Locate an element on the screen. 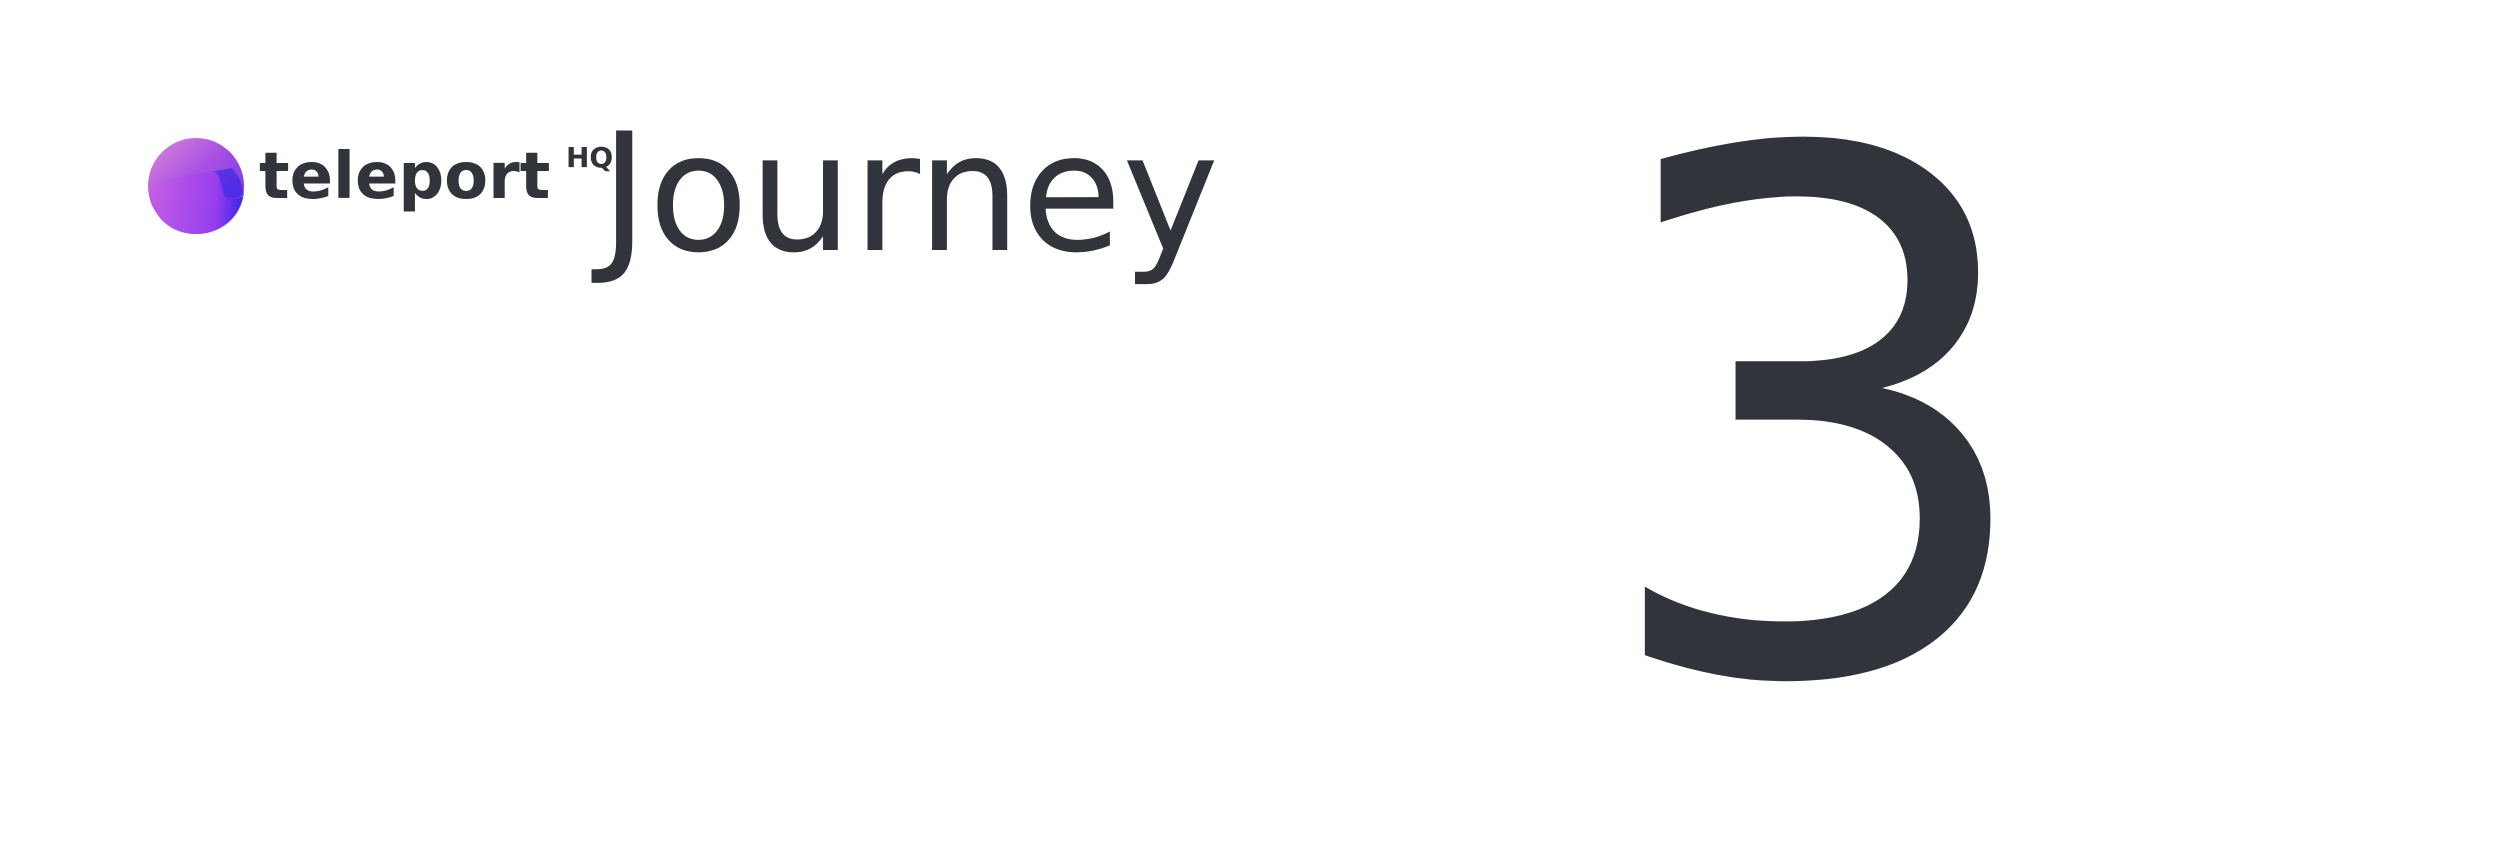  brand-logo: teleport HQ is located at coordinates (380, 186).